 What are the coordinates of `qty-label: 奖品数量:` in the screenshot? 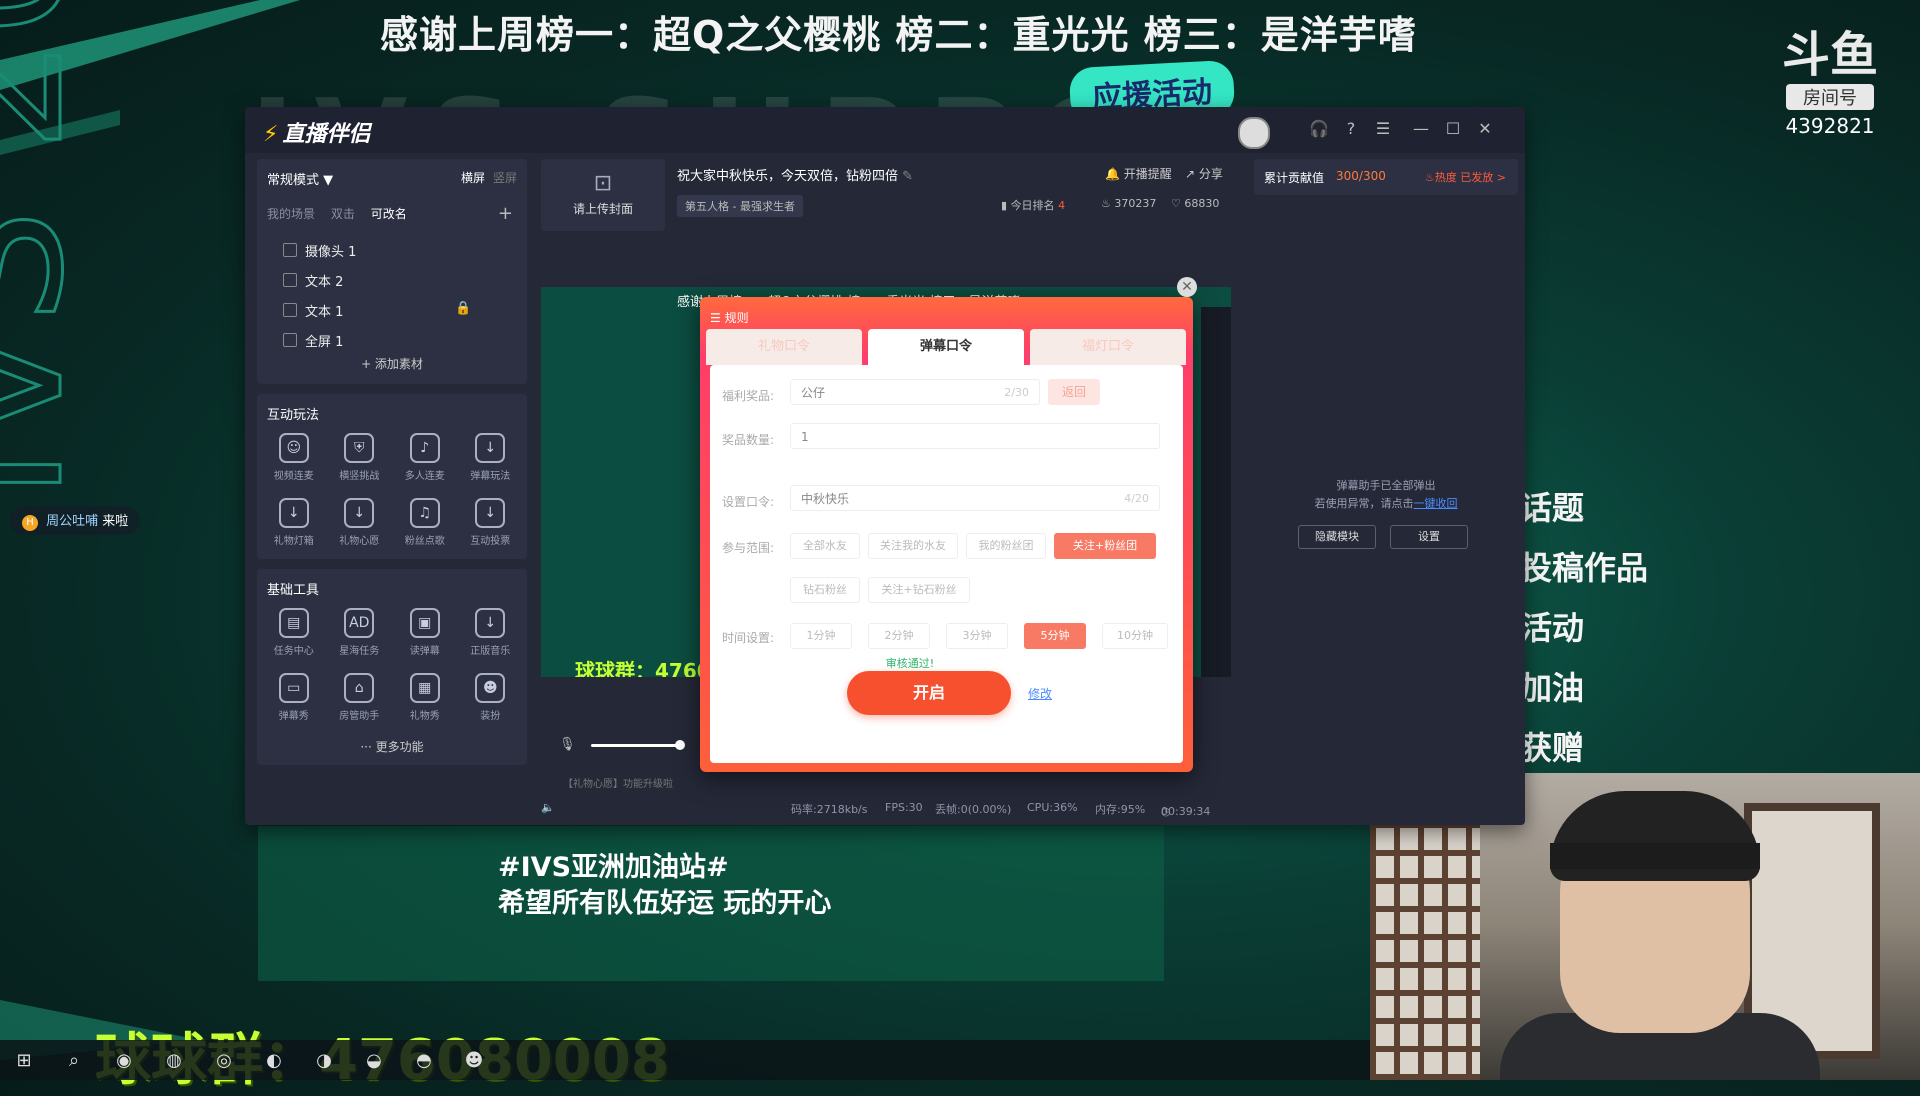 It's located at (748, 440).